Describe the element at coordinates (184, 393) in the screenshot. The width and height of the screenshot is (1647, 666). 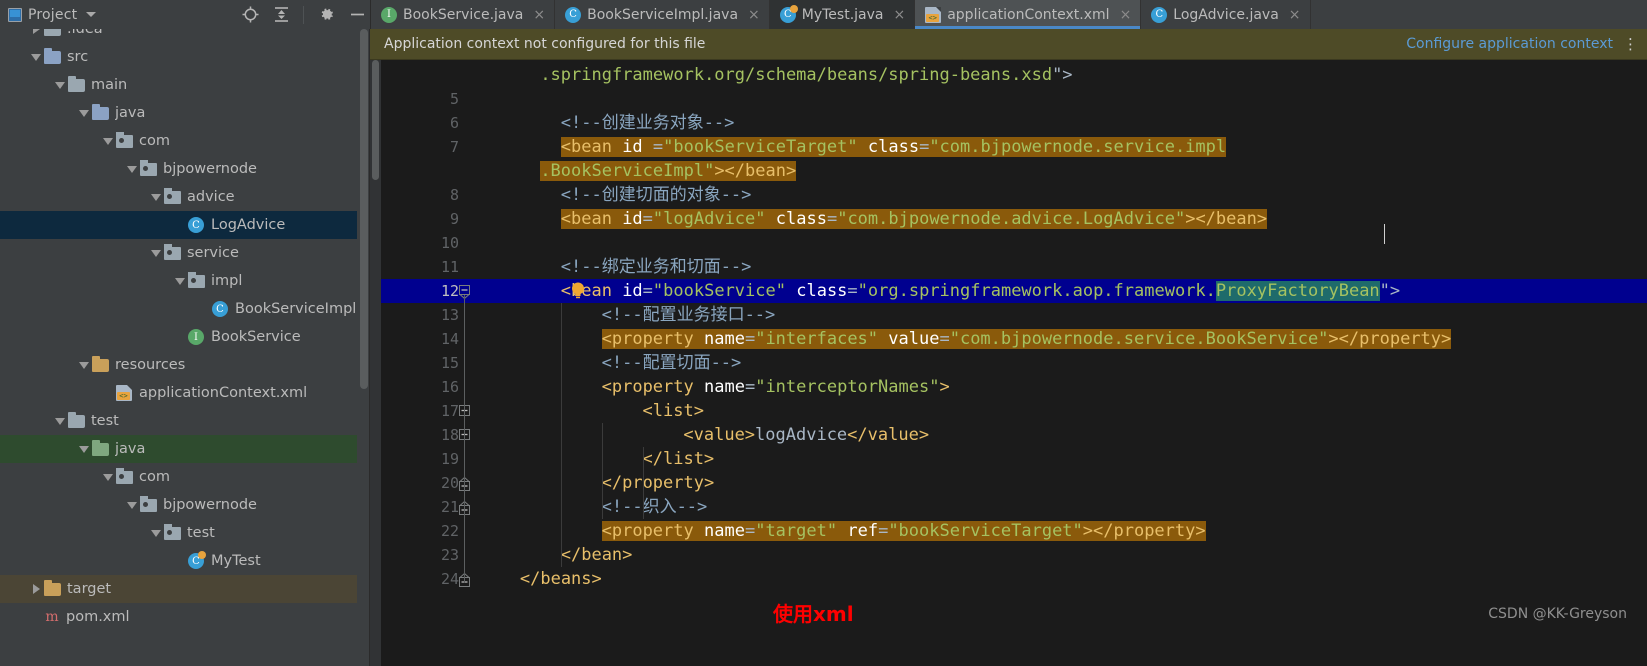
I see `tree-item-applicationcontextxml: <> applicationContext.xml` at that location.